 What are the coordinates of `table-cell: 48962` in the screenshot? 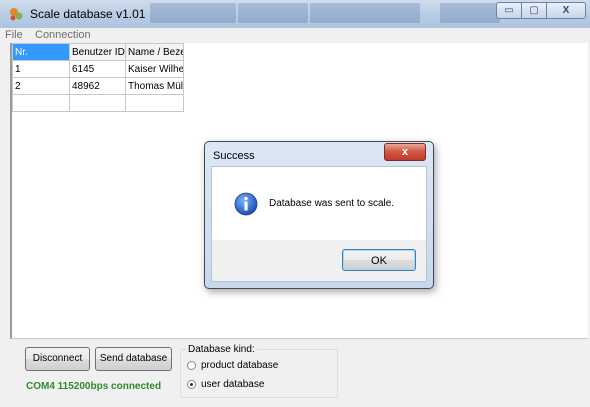 It's located at (97, 86).